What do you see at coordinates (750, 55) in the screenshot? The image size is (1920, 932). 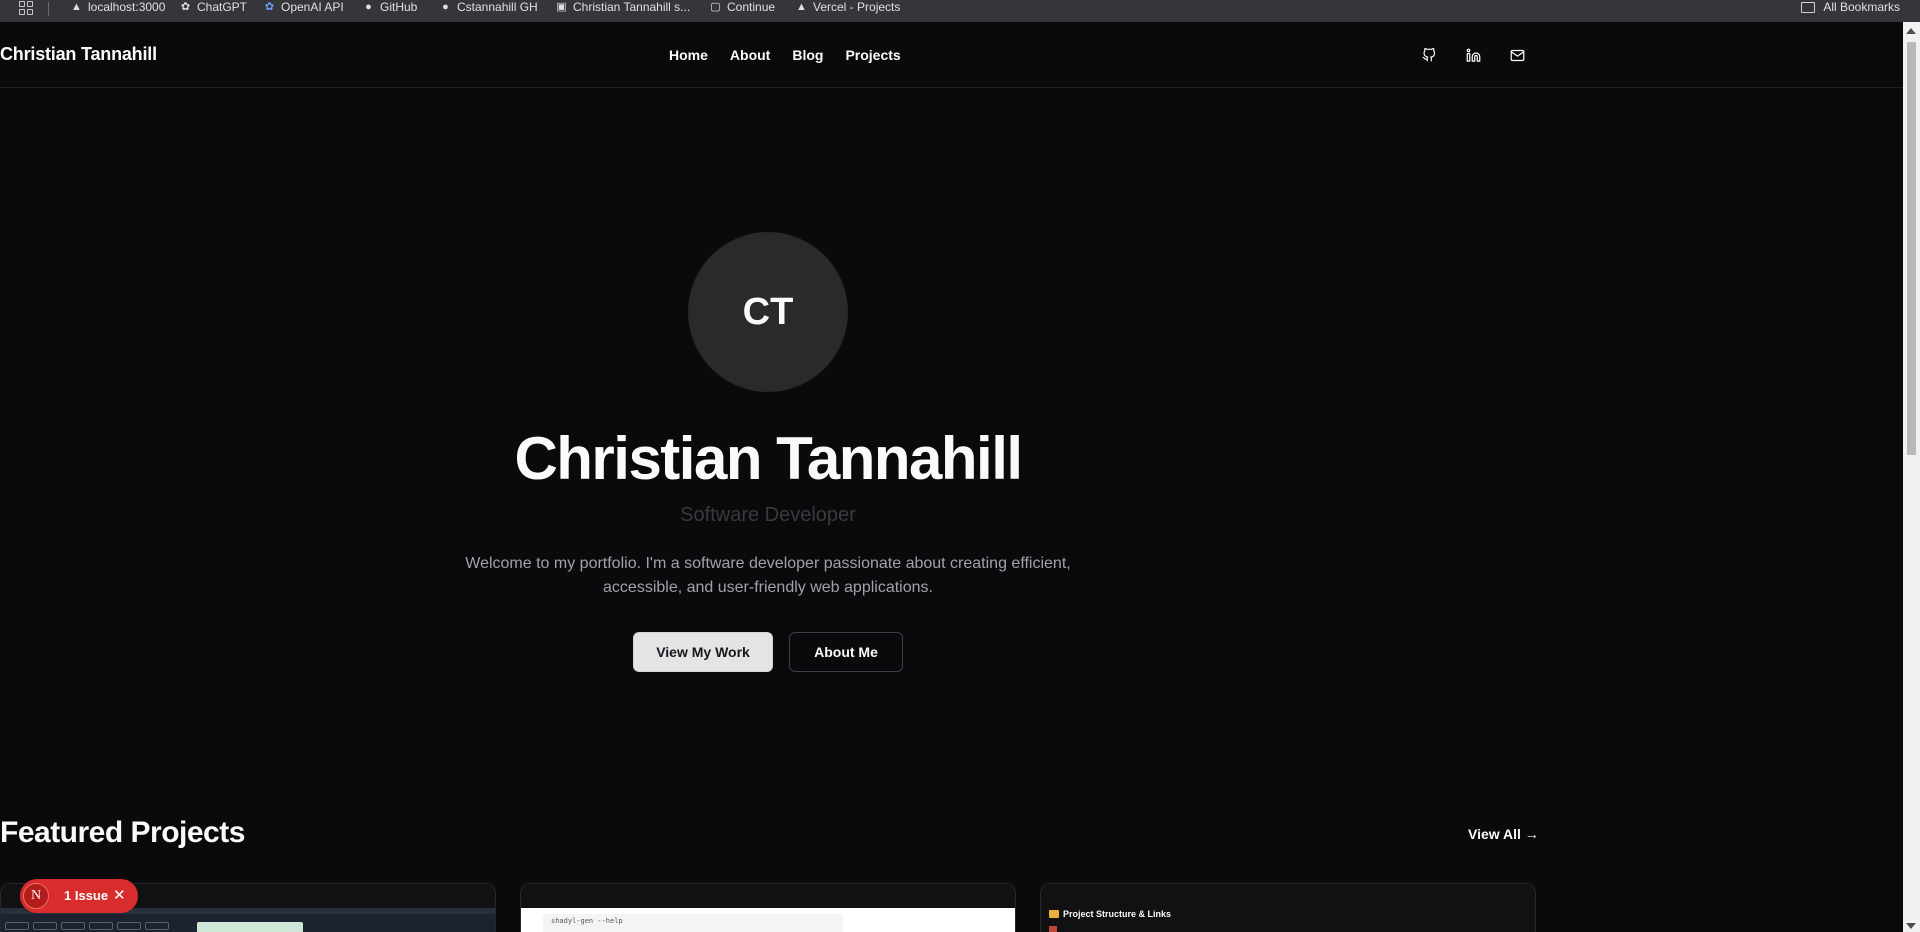 I see `nav-about: About` at bounding box center [750, 55].